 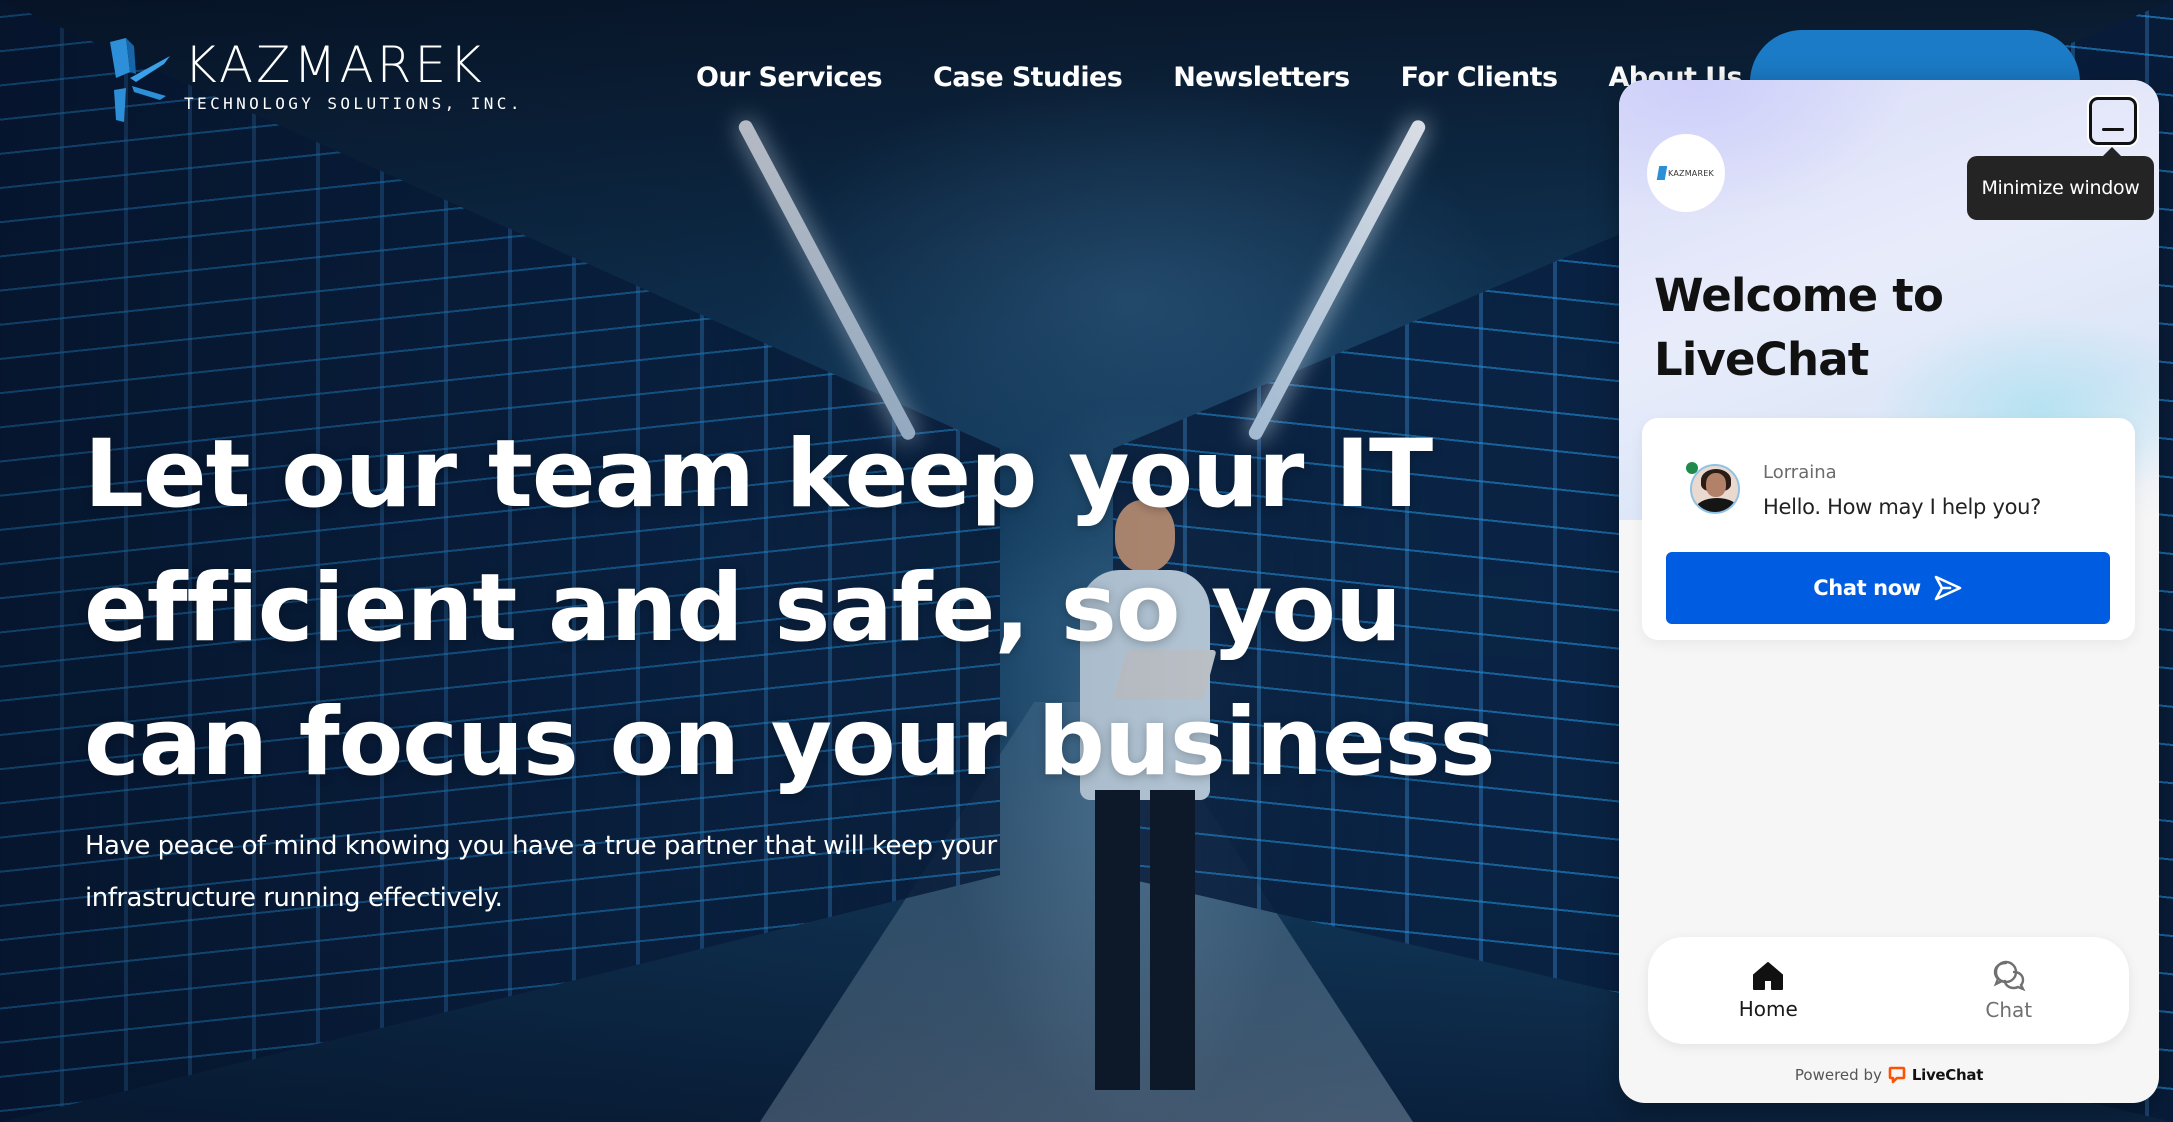 I want to click on site-logo: KAZMAREK TECHNOLOGY SOLUTIONS, INC., so click(x=313, y=81).